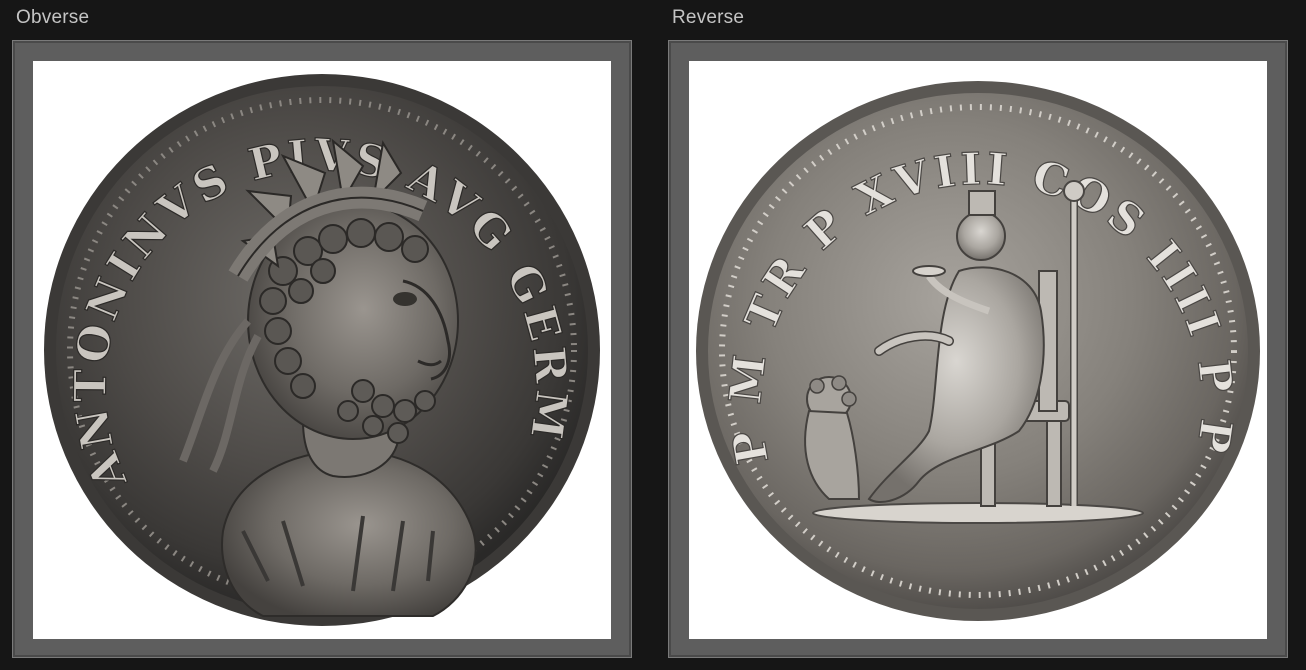  I want to click on obverse-label: Obverse, so click(53, 17).